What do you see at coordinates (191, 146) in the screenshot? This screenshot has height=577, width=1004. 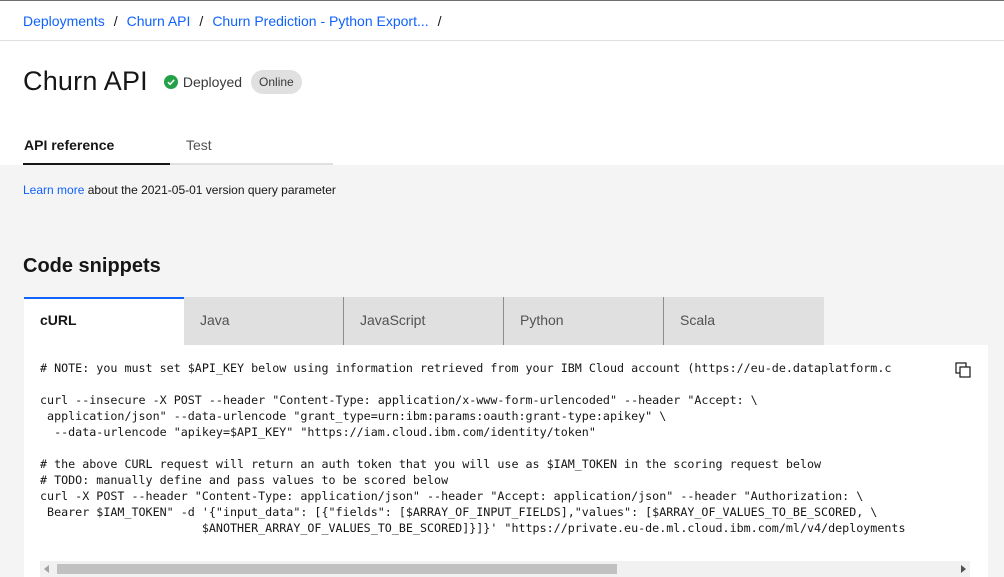 I see `tab-test: Test` at bounding box center [191, 146].